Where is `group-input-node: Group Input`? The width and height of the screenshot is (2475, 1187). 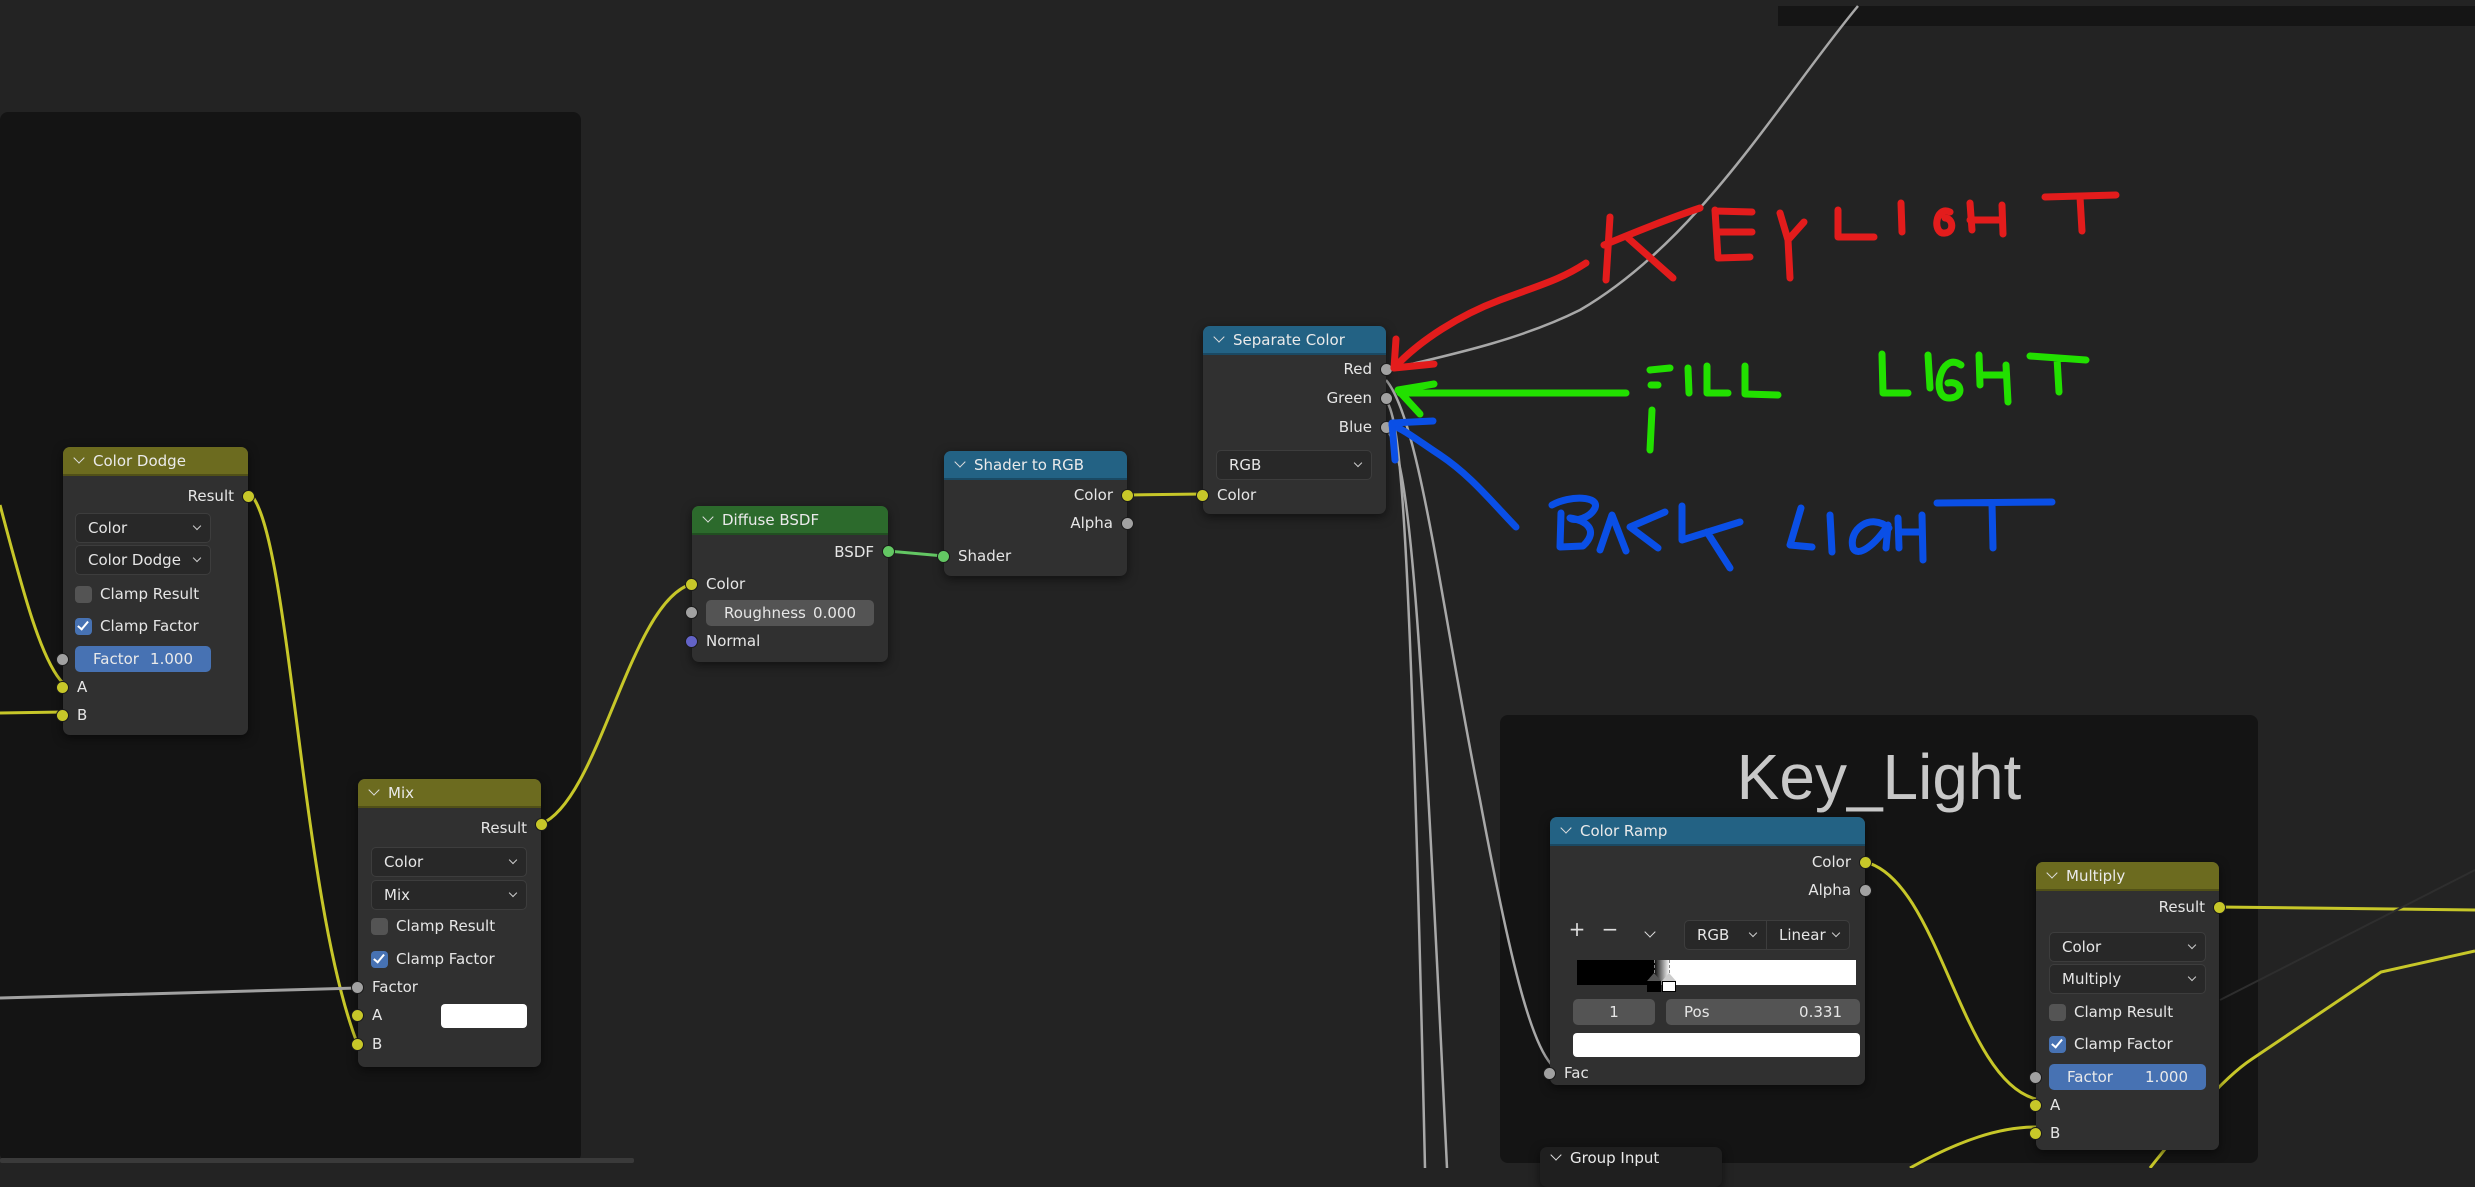
group-input-node: Group Input is located at coordinates (1631, 1167).